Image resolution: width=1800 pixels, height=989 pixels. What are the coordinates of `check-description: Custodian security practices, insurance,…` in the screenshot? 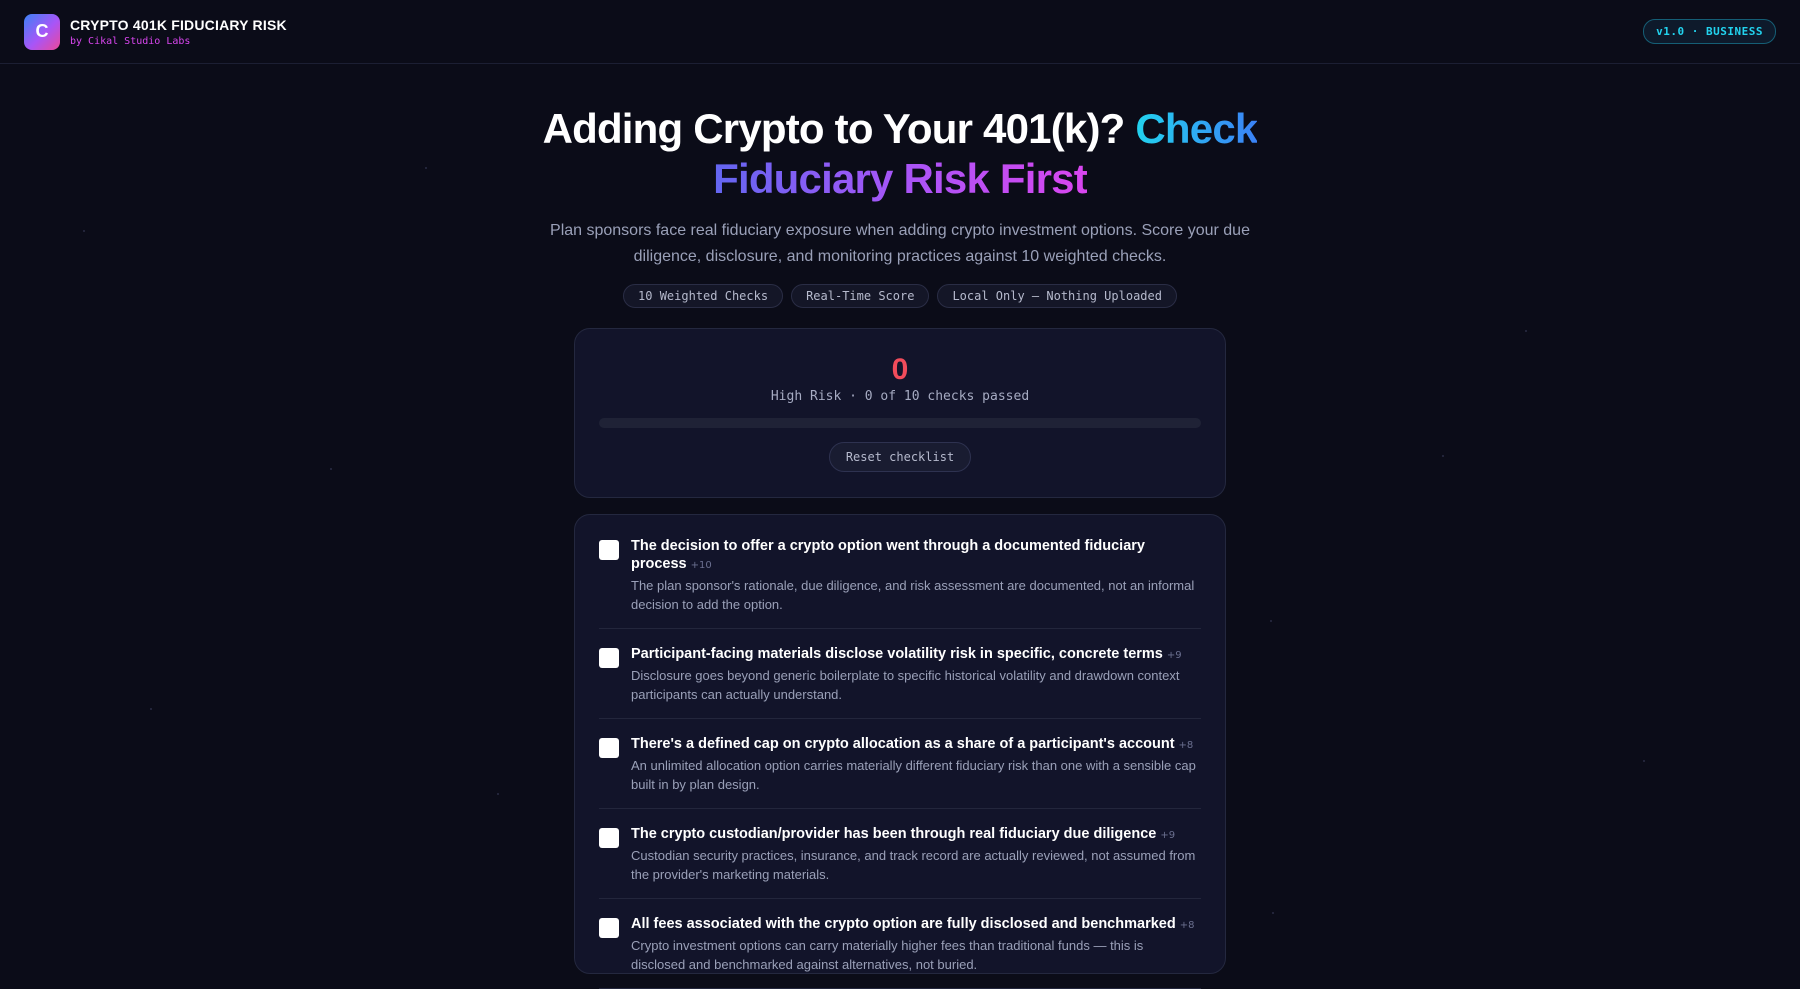 It's located at (913, 865).